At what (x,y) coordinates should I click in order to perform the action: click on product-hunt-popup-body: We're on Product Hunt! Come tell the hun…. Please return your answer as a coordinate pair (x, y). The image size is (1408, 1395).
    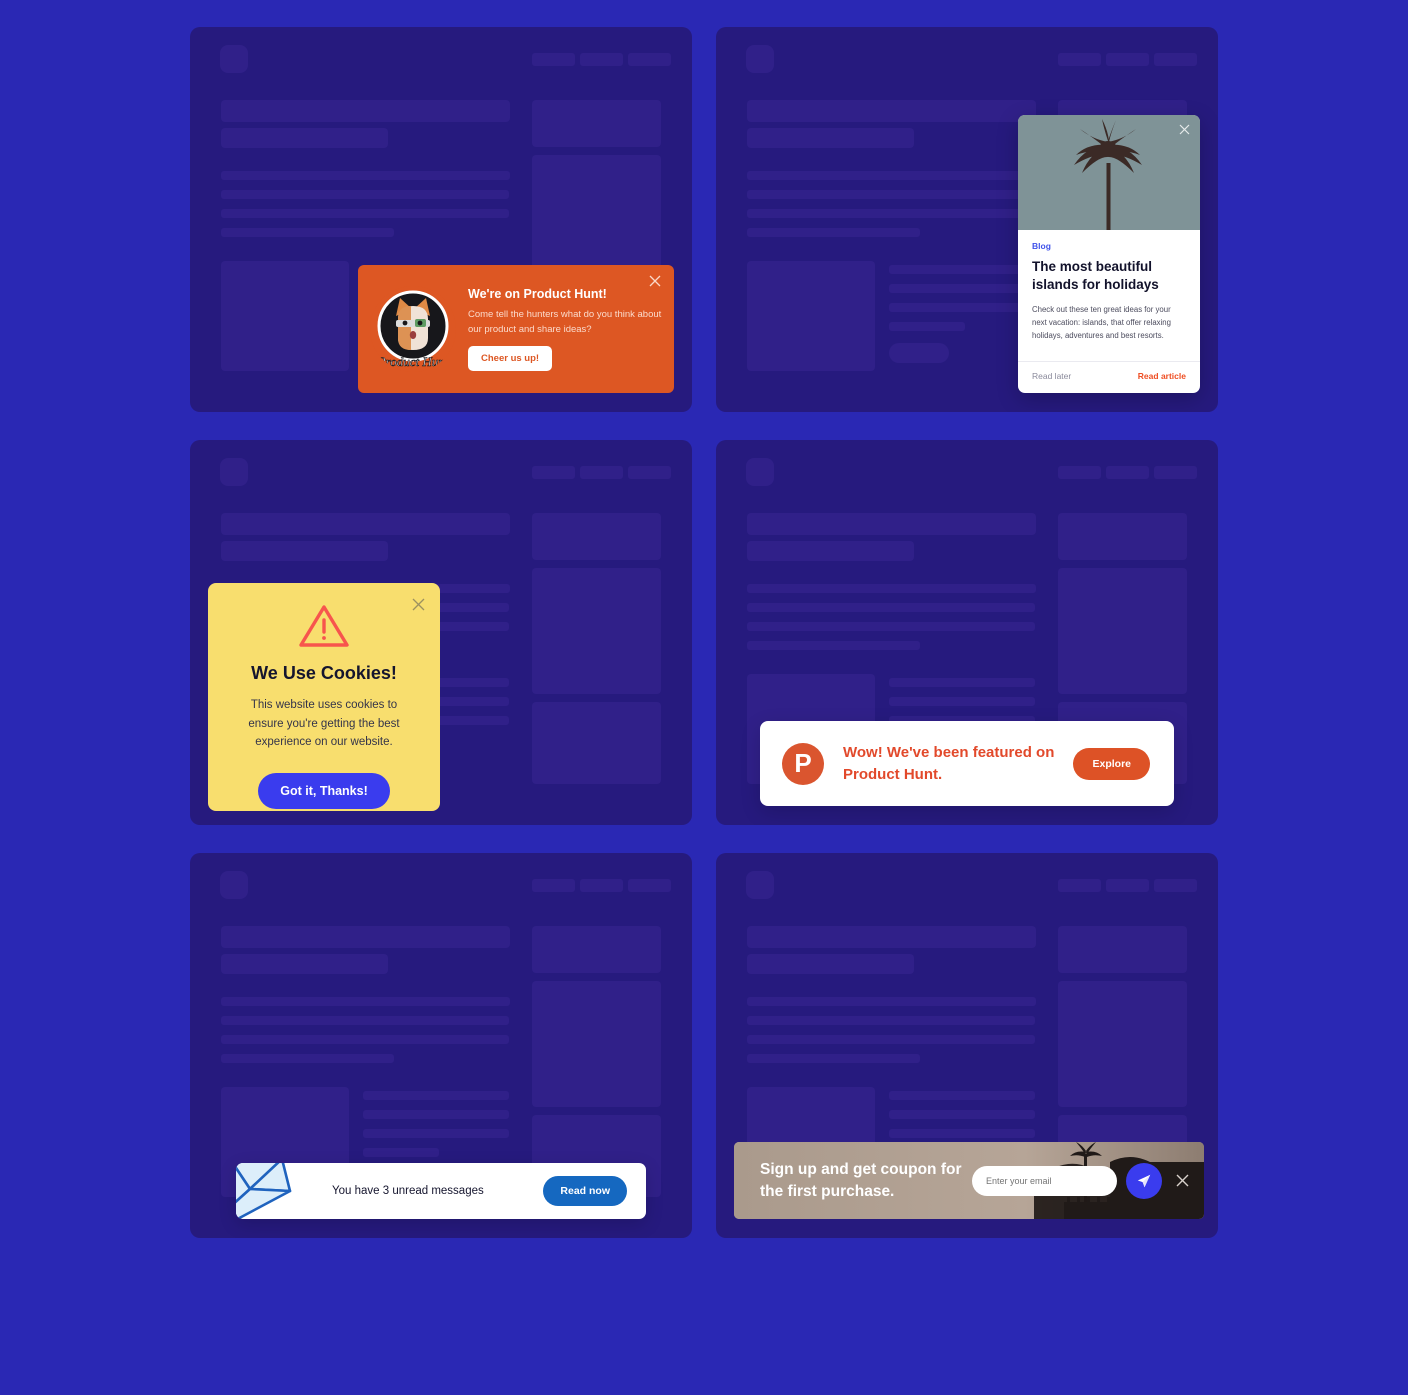
    Looking at the image, I should click on (565, 329).